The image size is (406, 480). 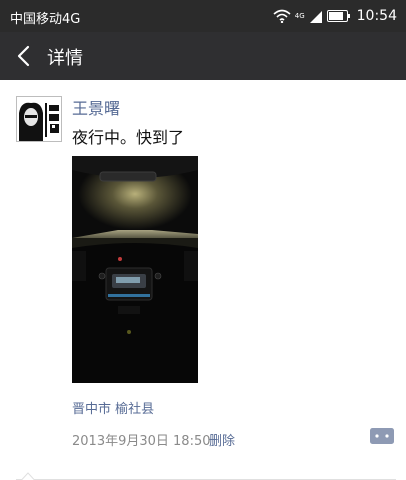 I want to click on status-icons: 4G 10:54, so click(x=335, y=16).